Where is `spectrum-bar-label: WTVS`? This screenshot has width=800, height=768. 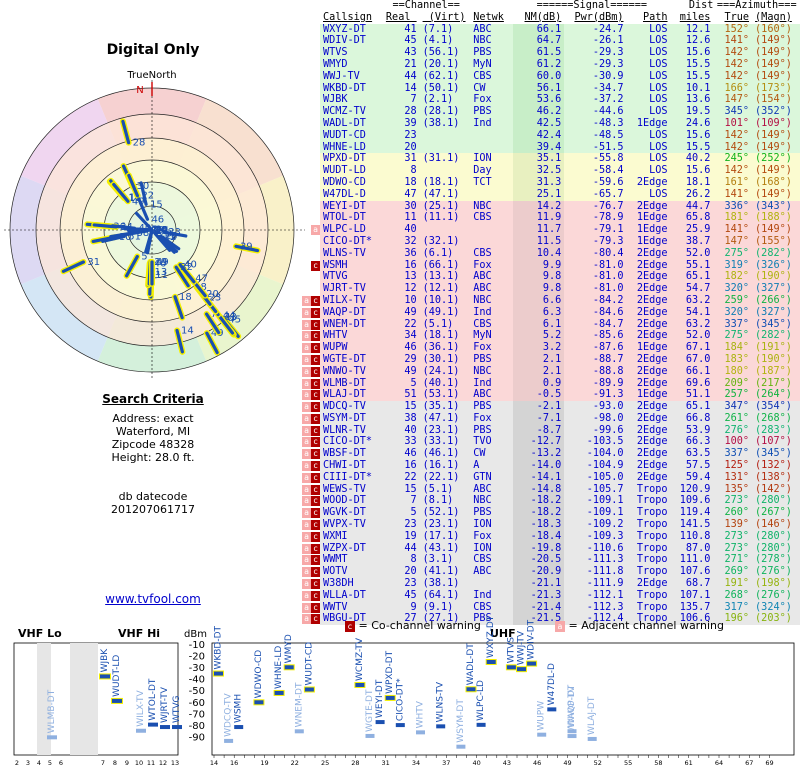 spectrum-bar-label: WTVS is located at coordinates (511, 650).